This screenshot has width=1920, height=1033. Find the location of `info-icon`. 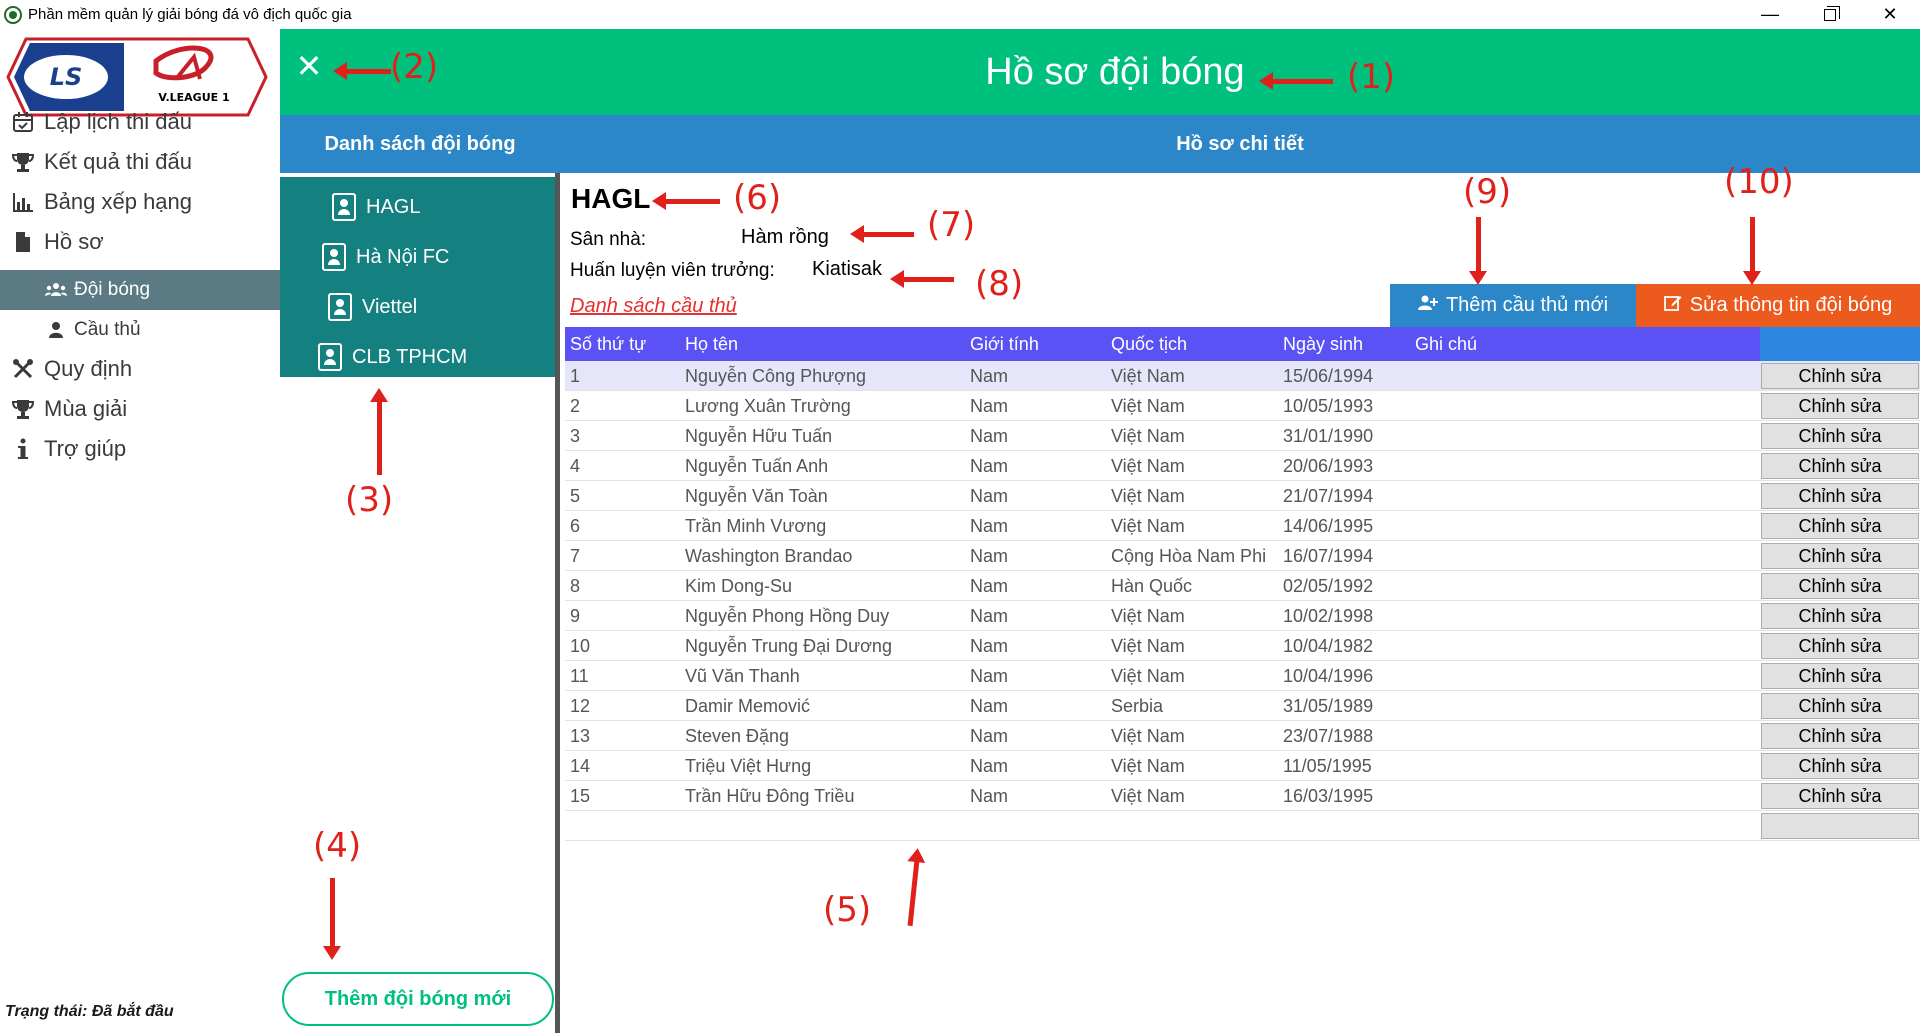

info-icon is located at coordinates (23, 449).